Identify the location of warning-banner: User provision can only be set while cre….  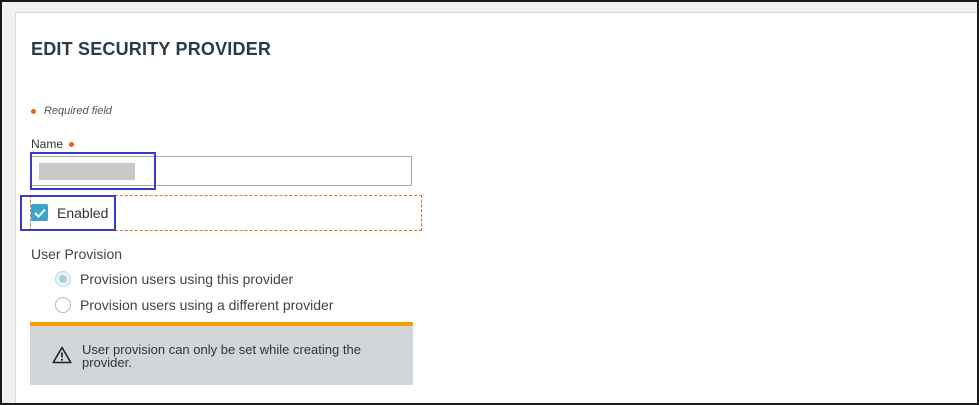
(221, 353).